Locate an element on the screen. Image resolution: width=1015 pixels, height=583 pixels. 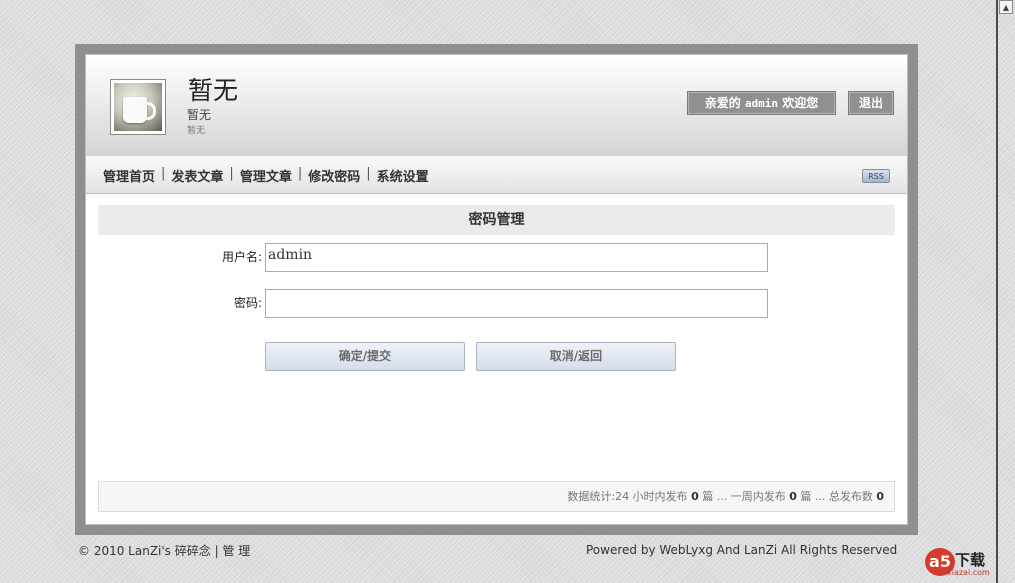
scroll-up-arrow-icon: ▲ is located at coordinates (1006, 7).